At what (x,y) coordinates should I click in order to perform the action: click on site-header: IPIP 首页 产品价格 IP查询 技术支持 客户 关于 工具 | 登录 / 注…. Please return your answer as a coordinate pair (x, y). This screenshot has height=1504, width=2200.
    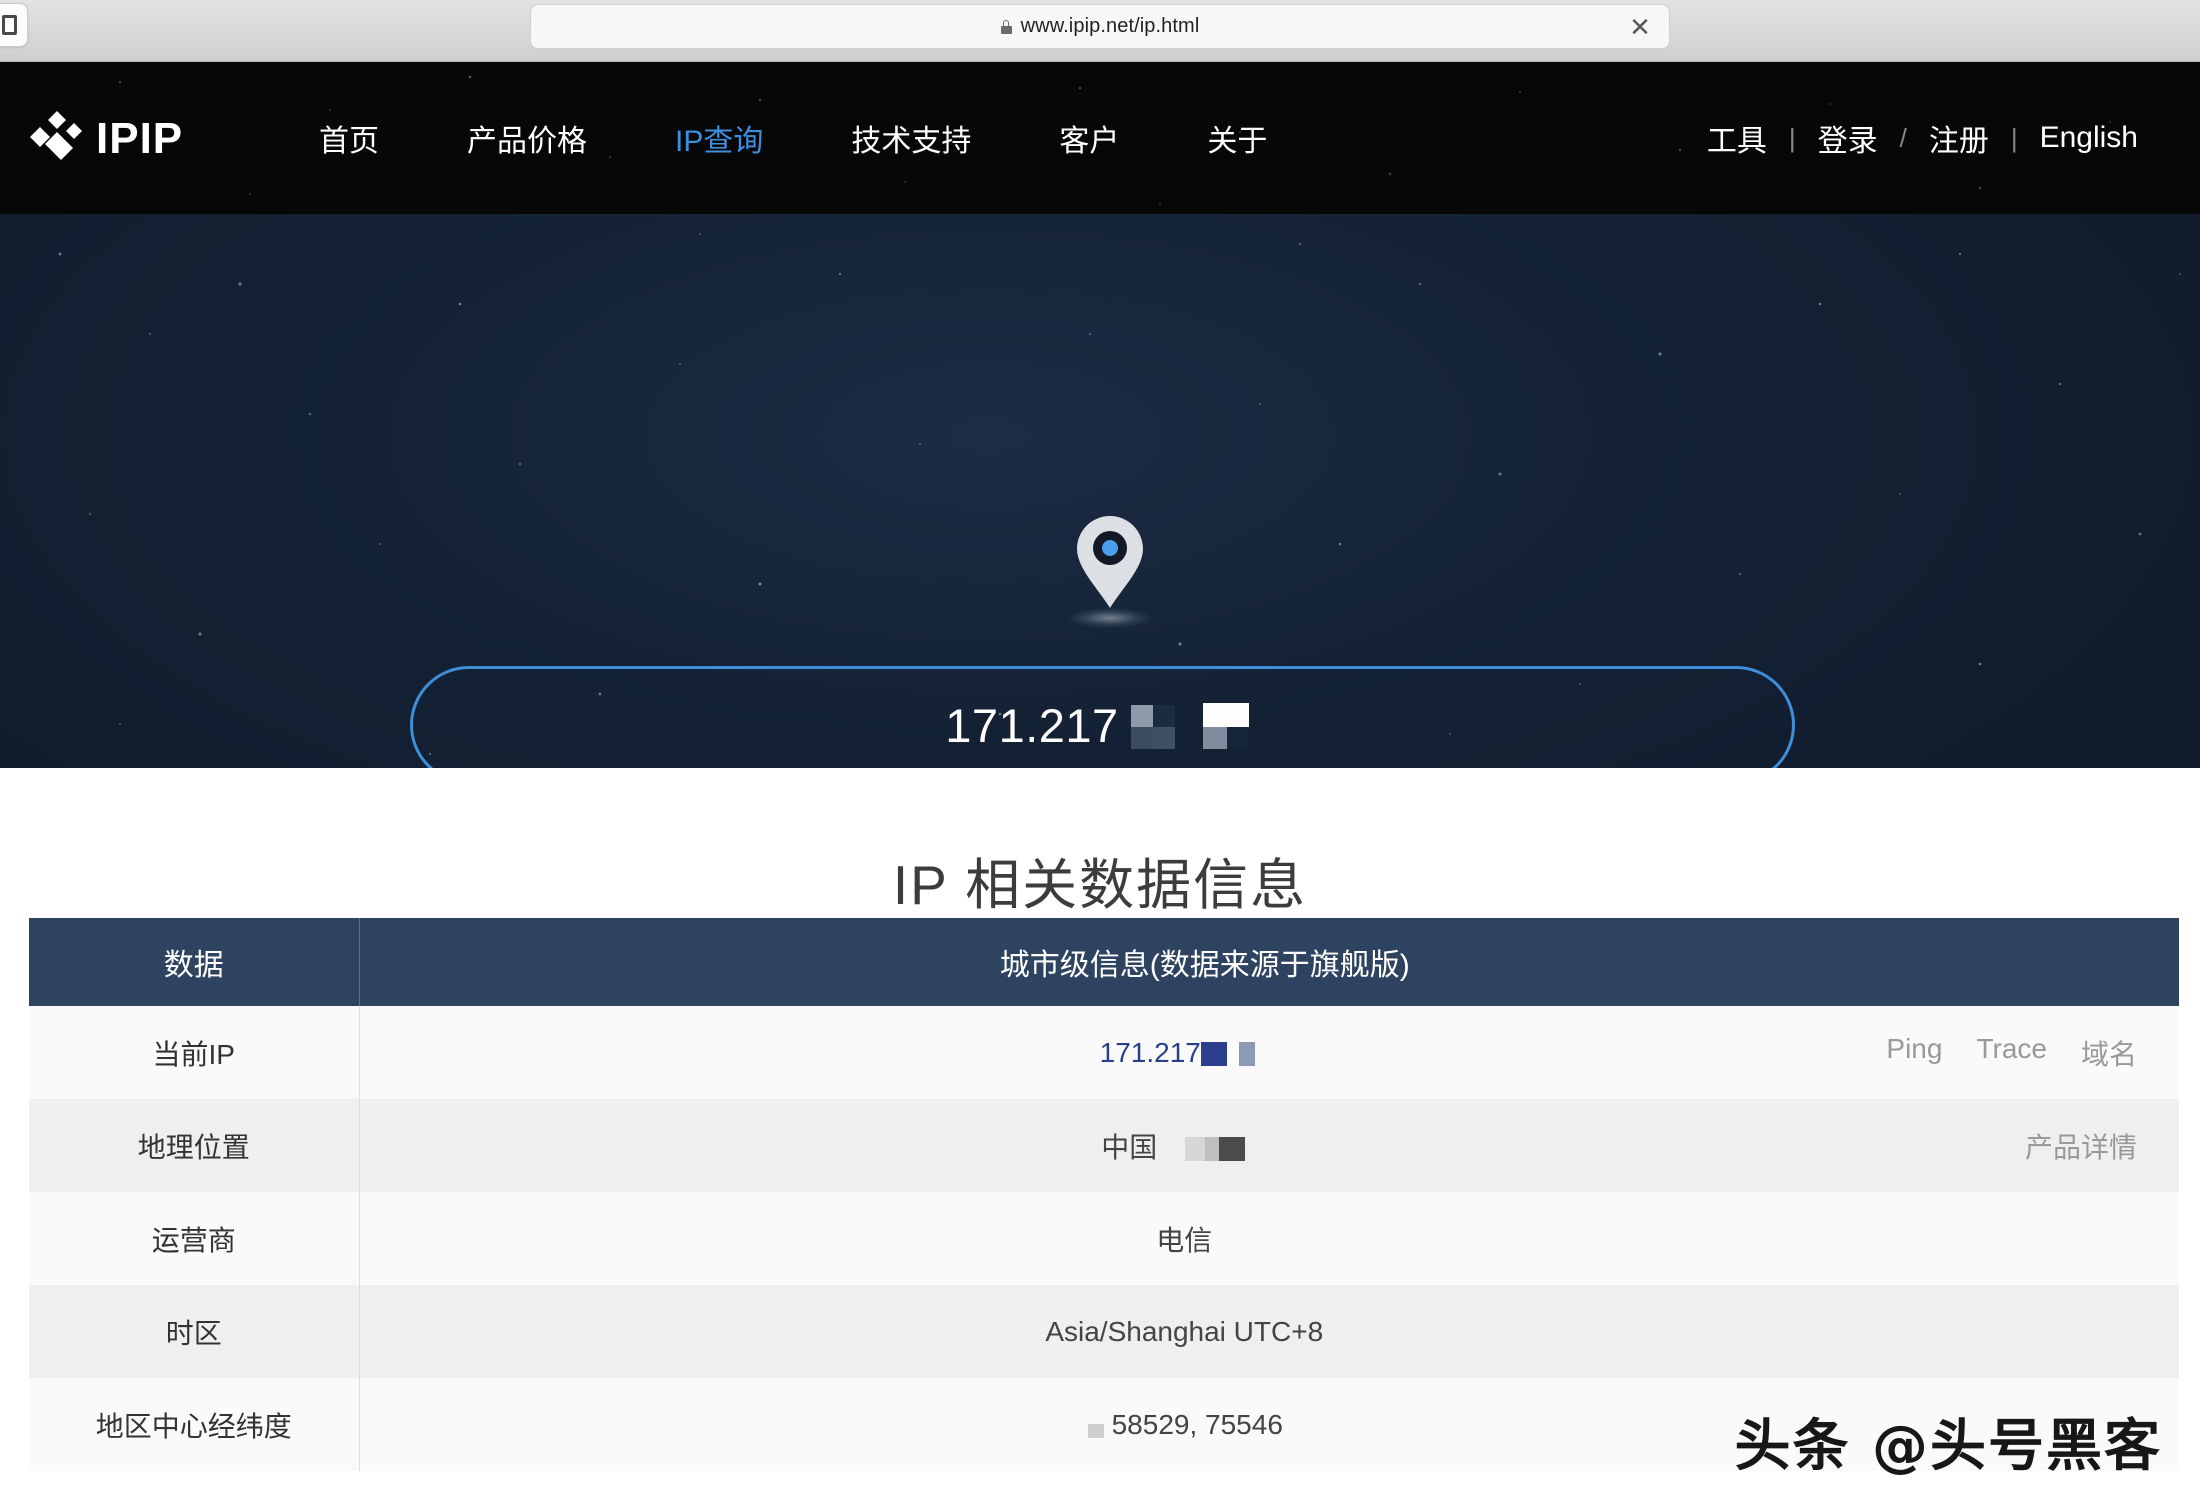
    Looking at the image, I should click on (1100, 138).